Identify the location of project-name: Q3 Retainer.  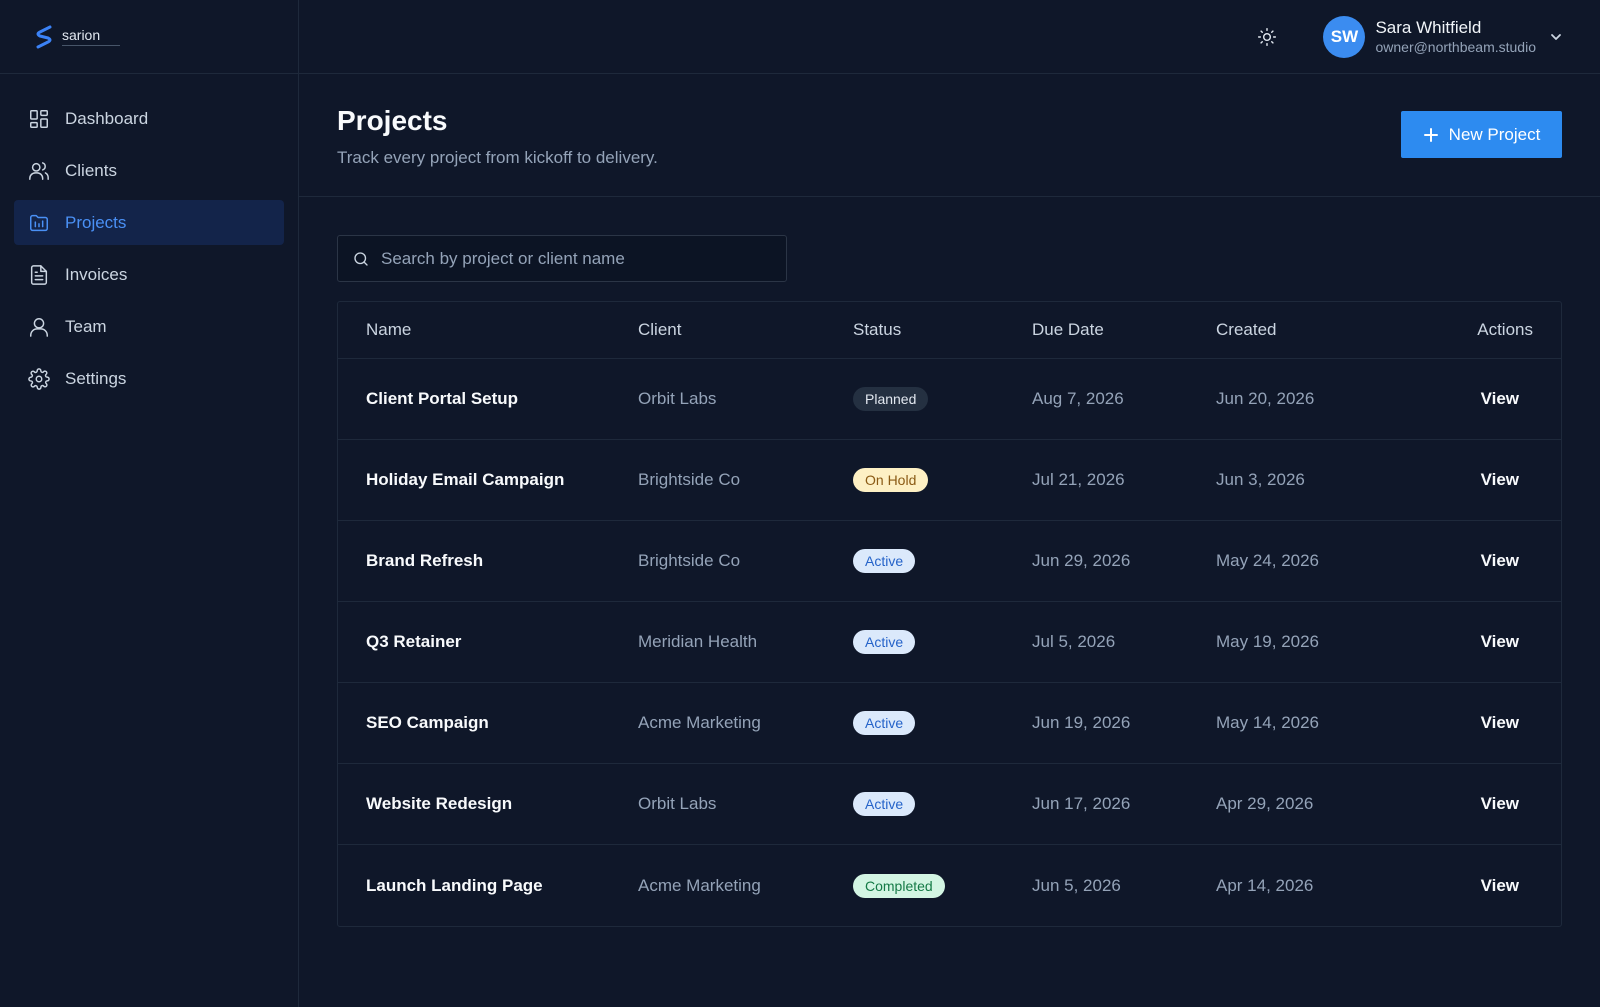
(414, 641).